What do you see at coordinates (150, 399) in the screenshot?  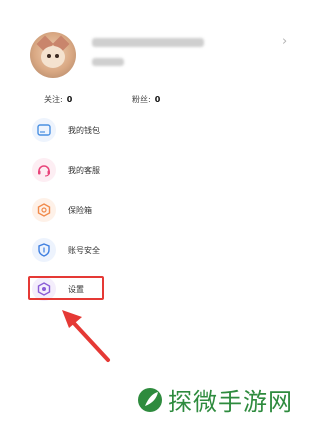 I see `leaf-logo-icon` at bounding box center [150, 399].